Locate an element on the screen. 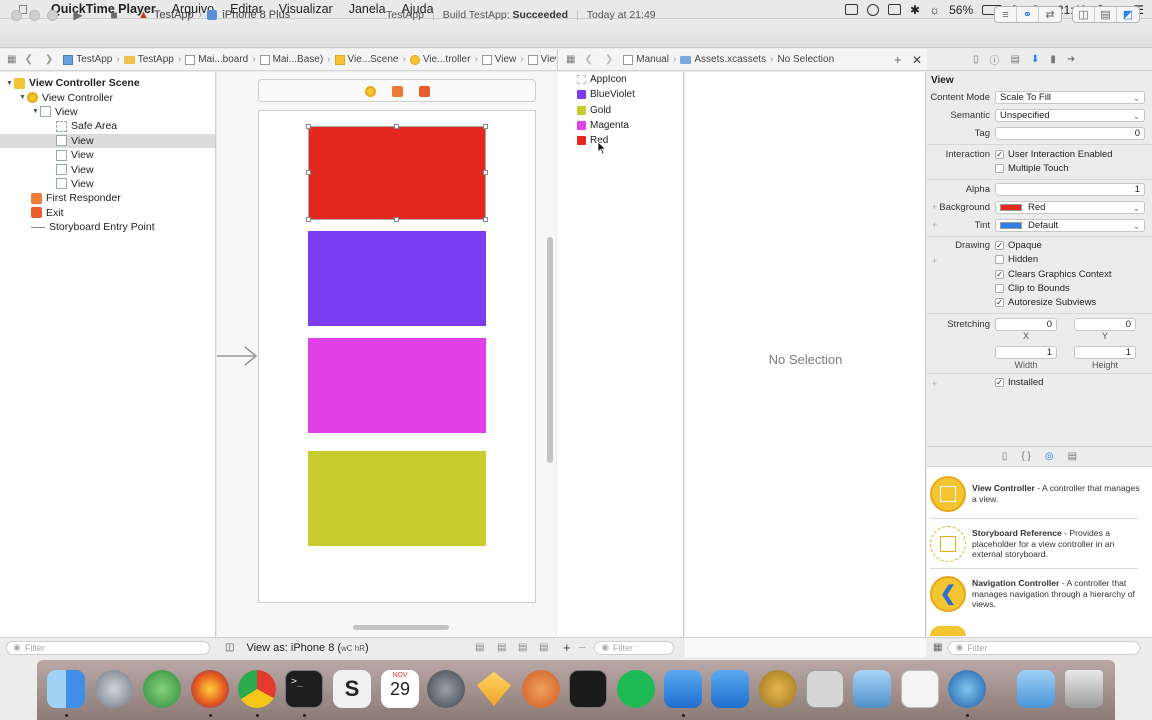 The image size is (1152, 720). system-preferences-icon is located at coordinates (446, 689).